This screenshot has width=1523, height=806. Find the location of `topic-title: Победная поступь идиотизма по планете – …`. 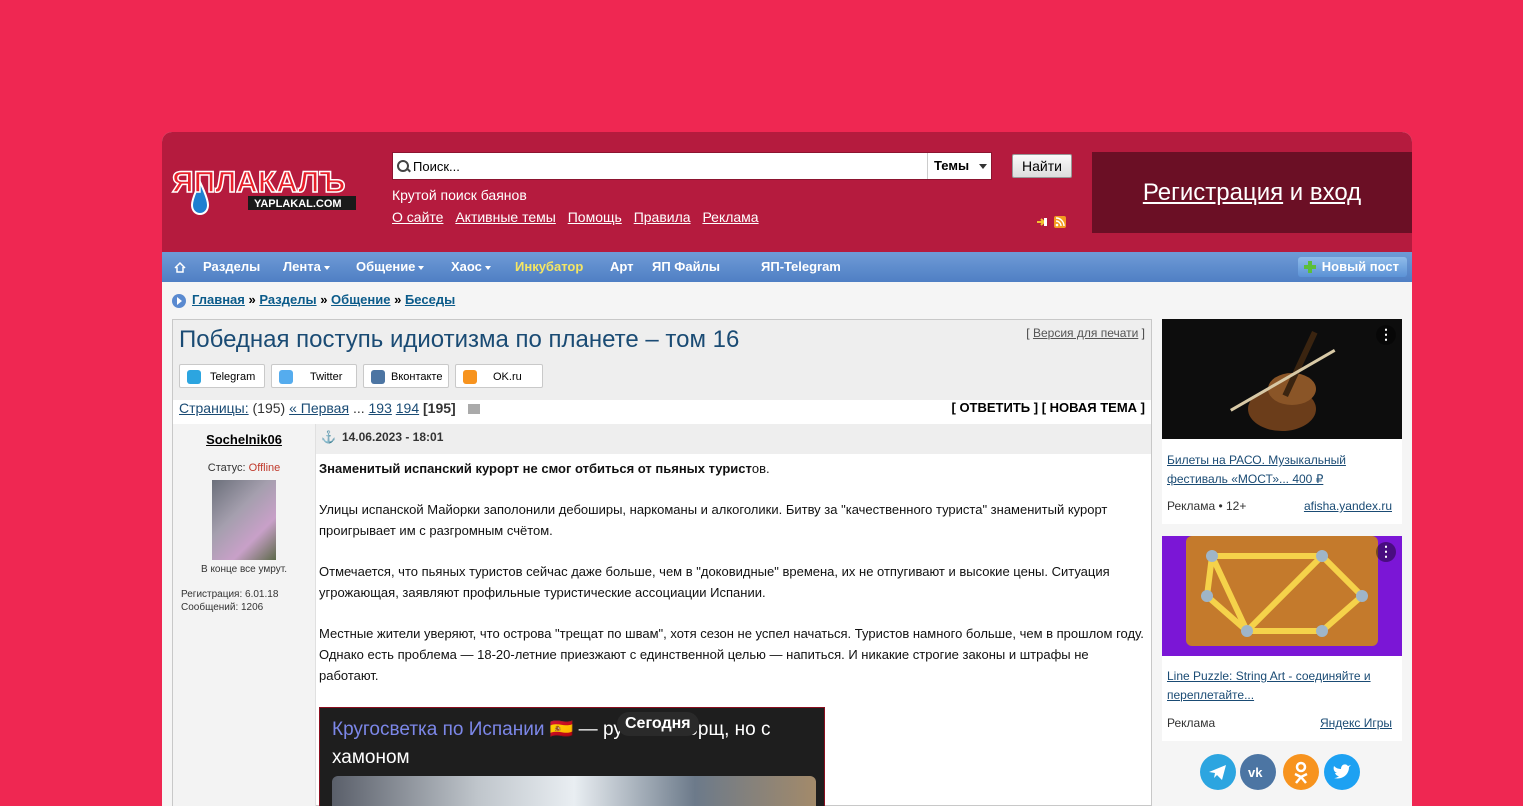

topic-title: Победная поступь идиотизма по планете – … is located at coordinates (459, 339).